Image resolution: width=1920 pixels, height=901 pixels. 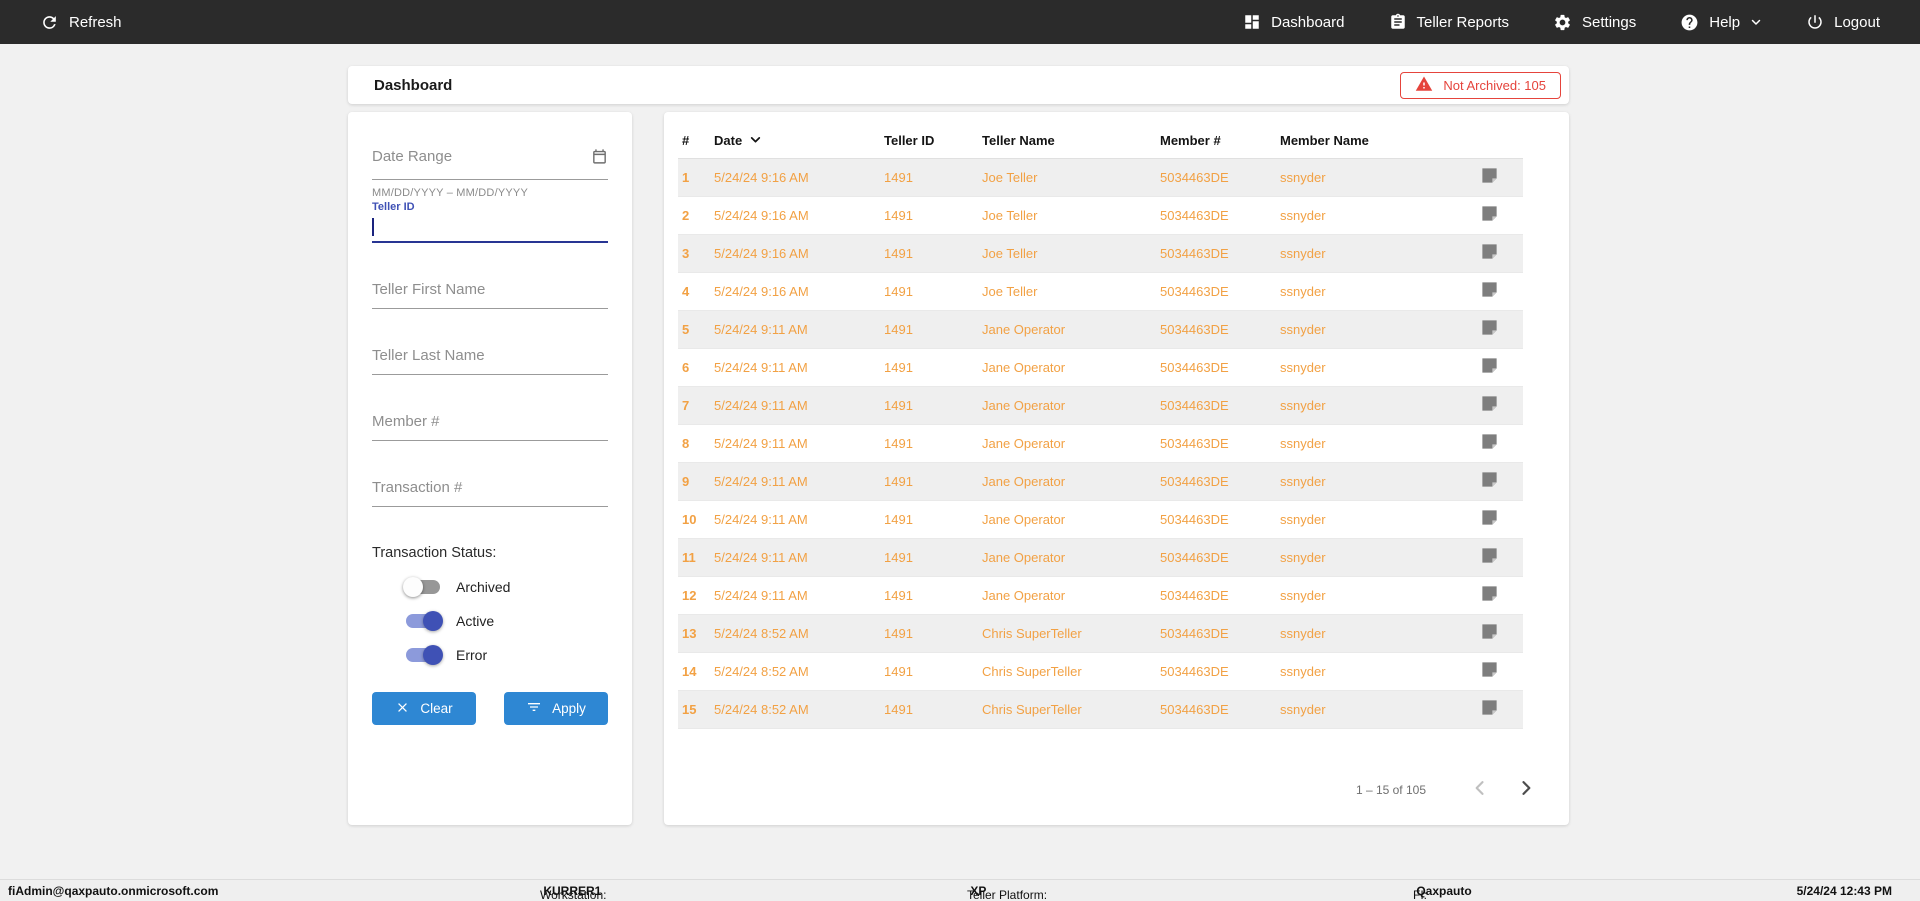 What do you see at coordinates (450, 193) in the screenshot?
I see `date-range-hint: MM/DD/YYYY – MM/DD/YYYY` at bounding box center [450, 193].